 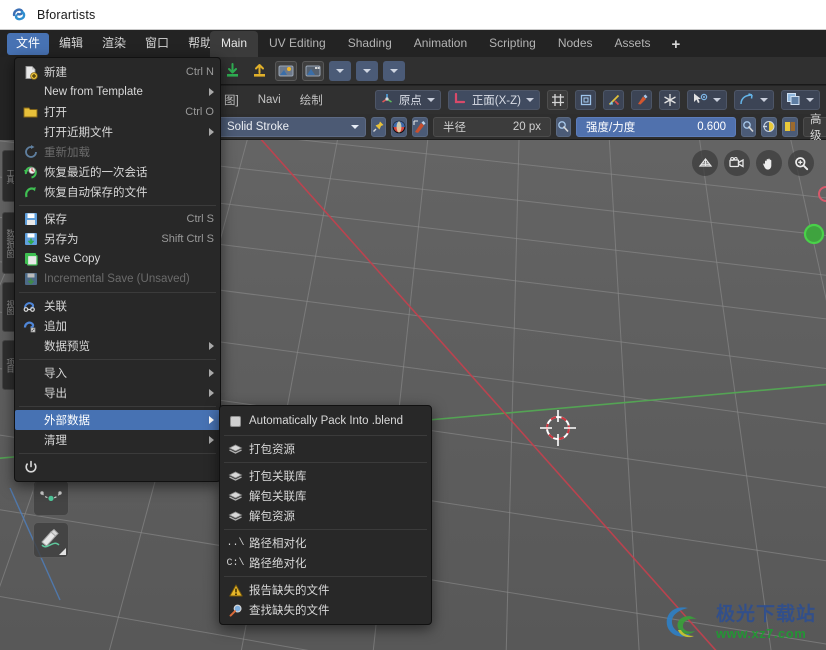 I want to click on submenu-item-auto-pack: Automatically Pack Into .blend, so click(x=325, y=421).